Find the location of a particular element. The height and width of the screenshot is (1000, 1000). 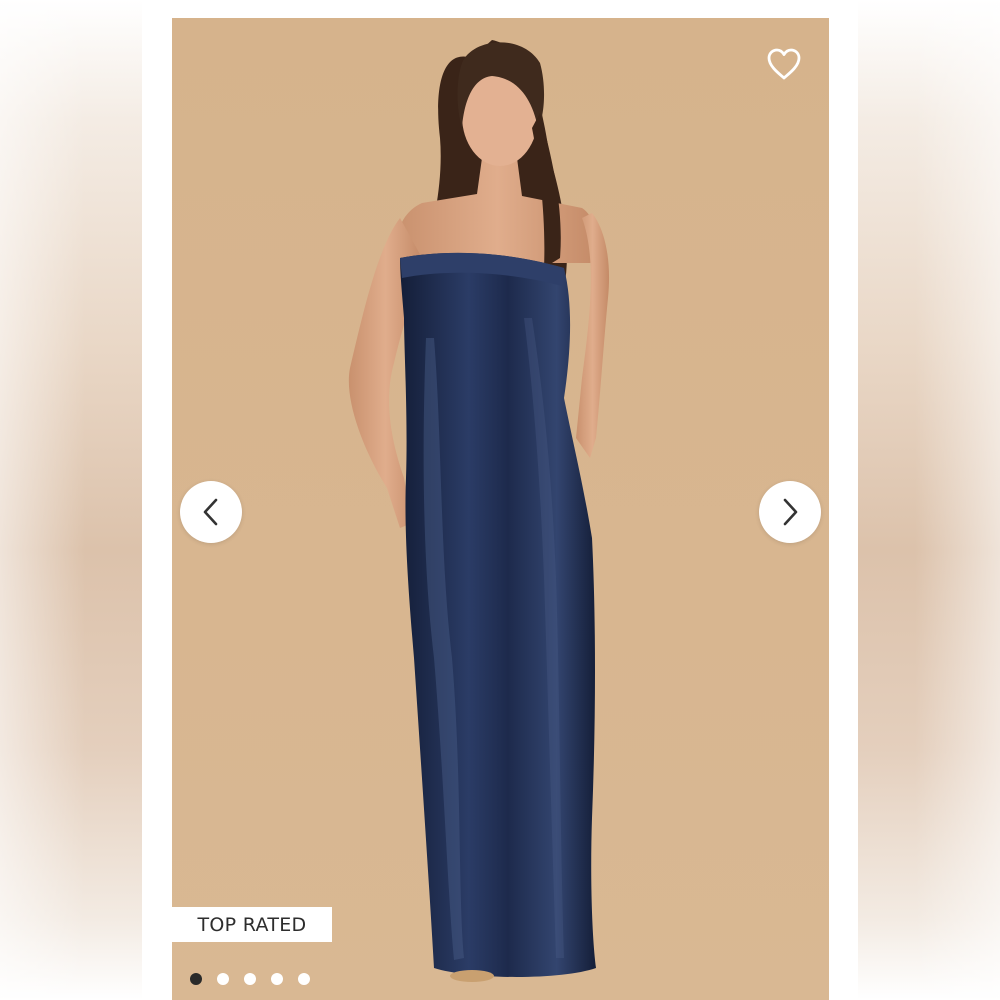

previous-image-button is located at coordinates (211, 512).